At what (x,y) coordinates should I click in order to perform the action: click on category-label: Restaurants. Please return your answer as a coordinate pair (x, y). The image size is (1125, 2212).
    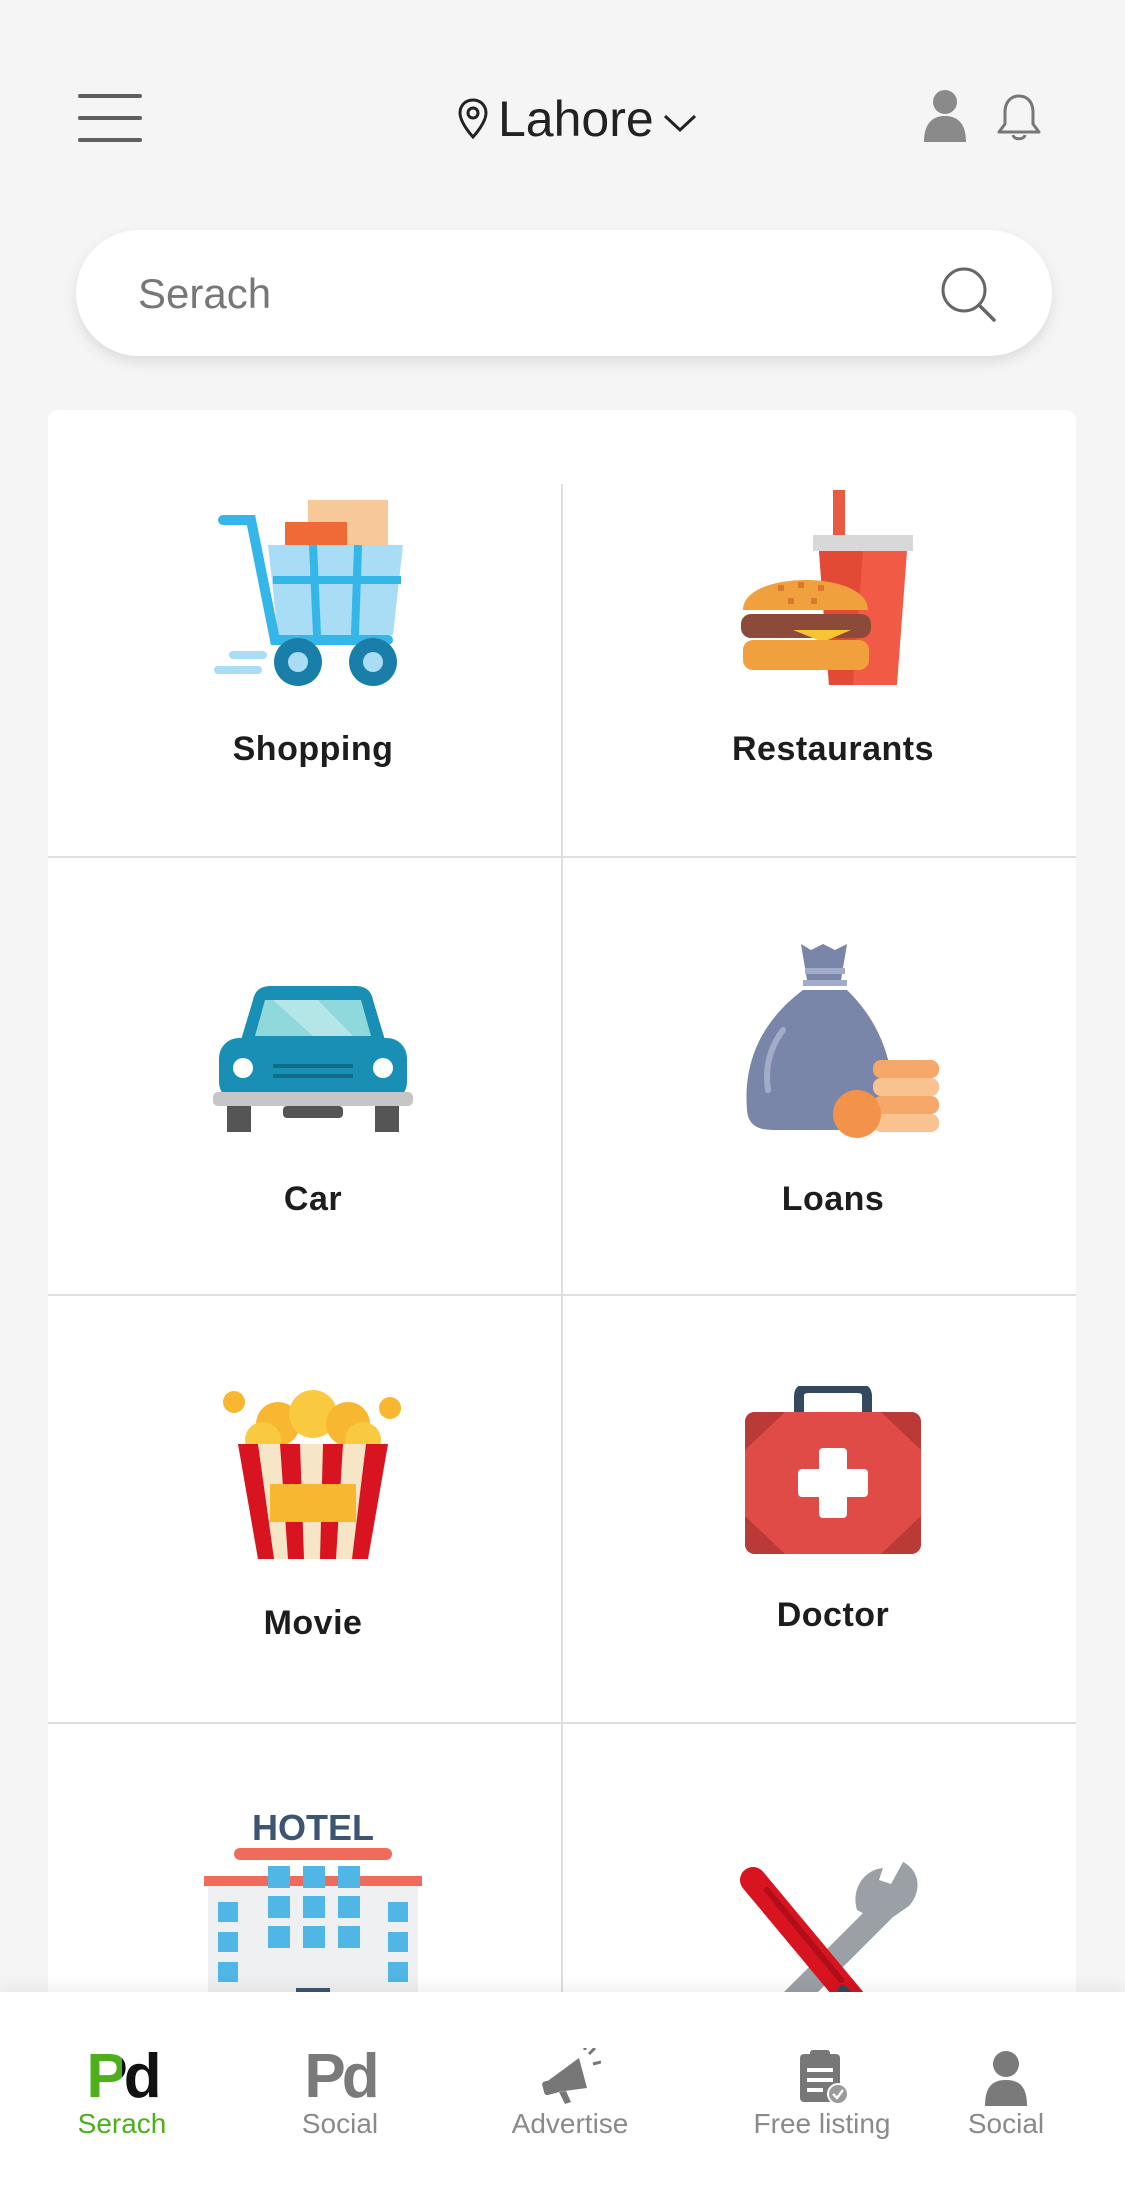
    Looking at the image, I should click on (832, 749).